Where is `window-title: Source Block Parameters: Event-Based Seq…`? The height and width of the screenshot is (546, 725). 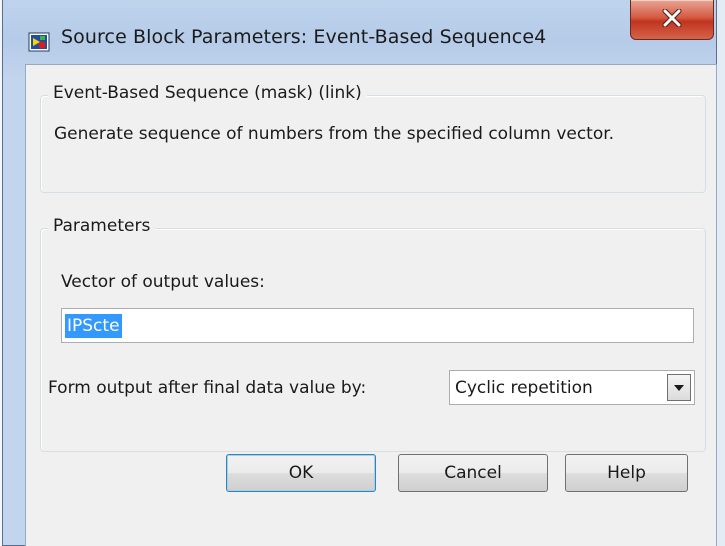 window-title: Source Block Parameters: Event-Based Seq… is located at coordinates (304, 37).